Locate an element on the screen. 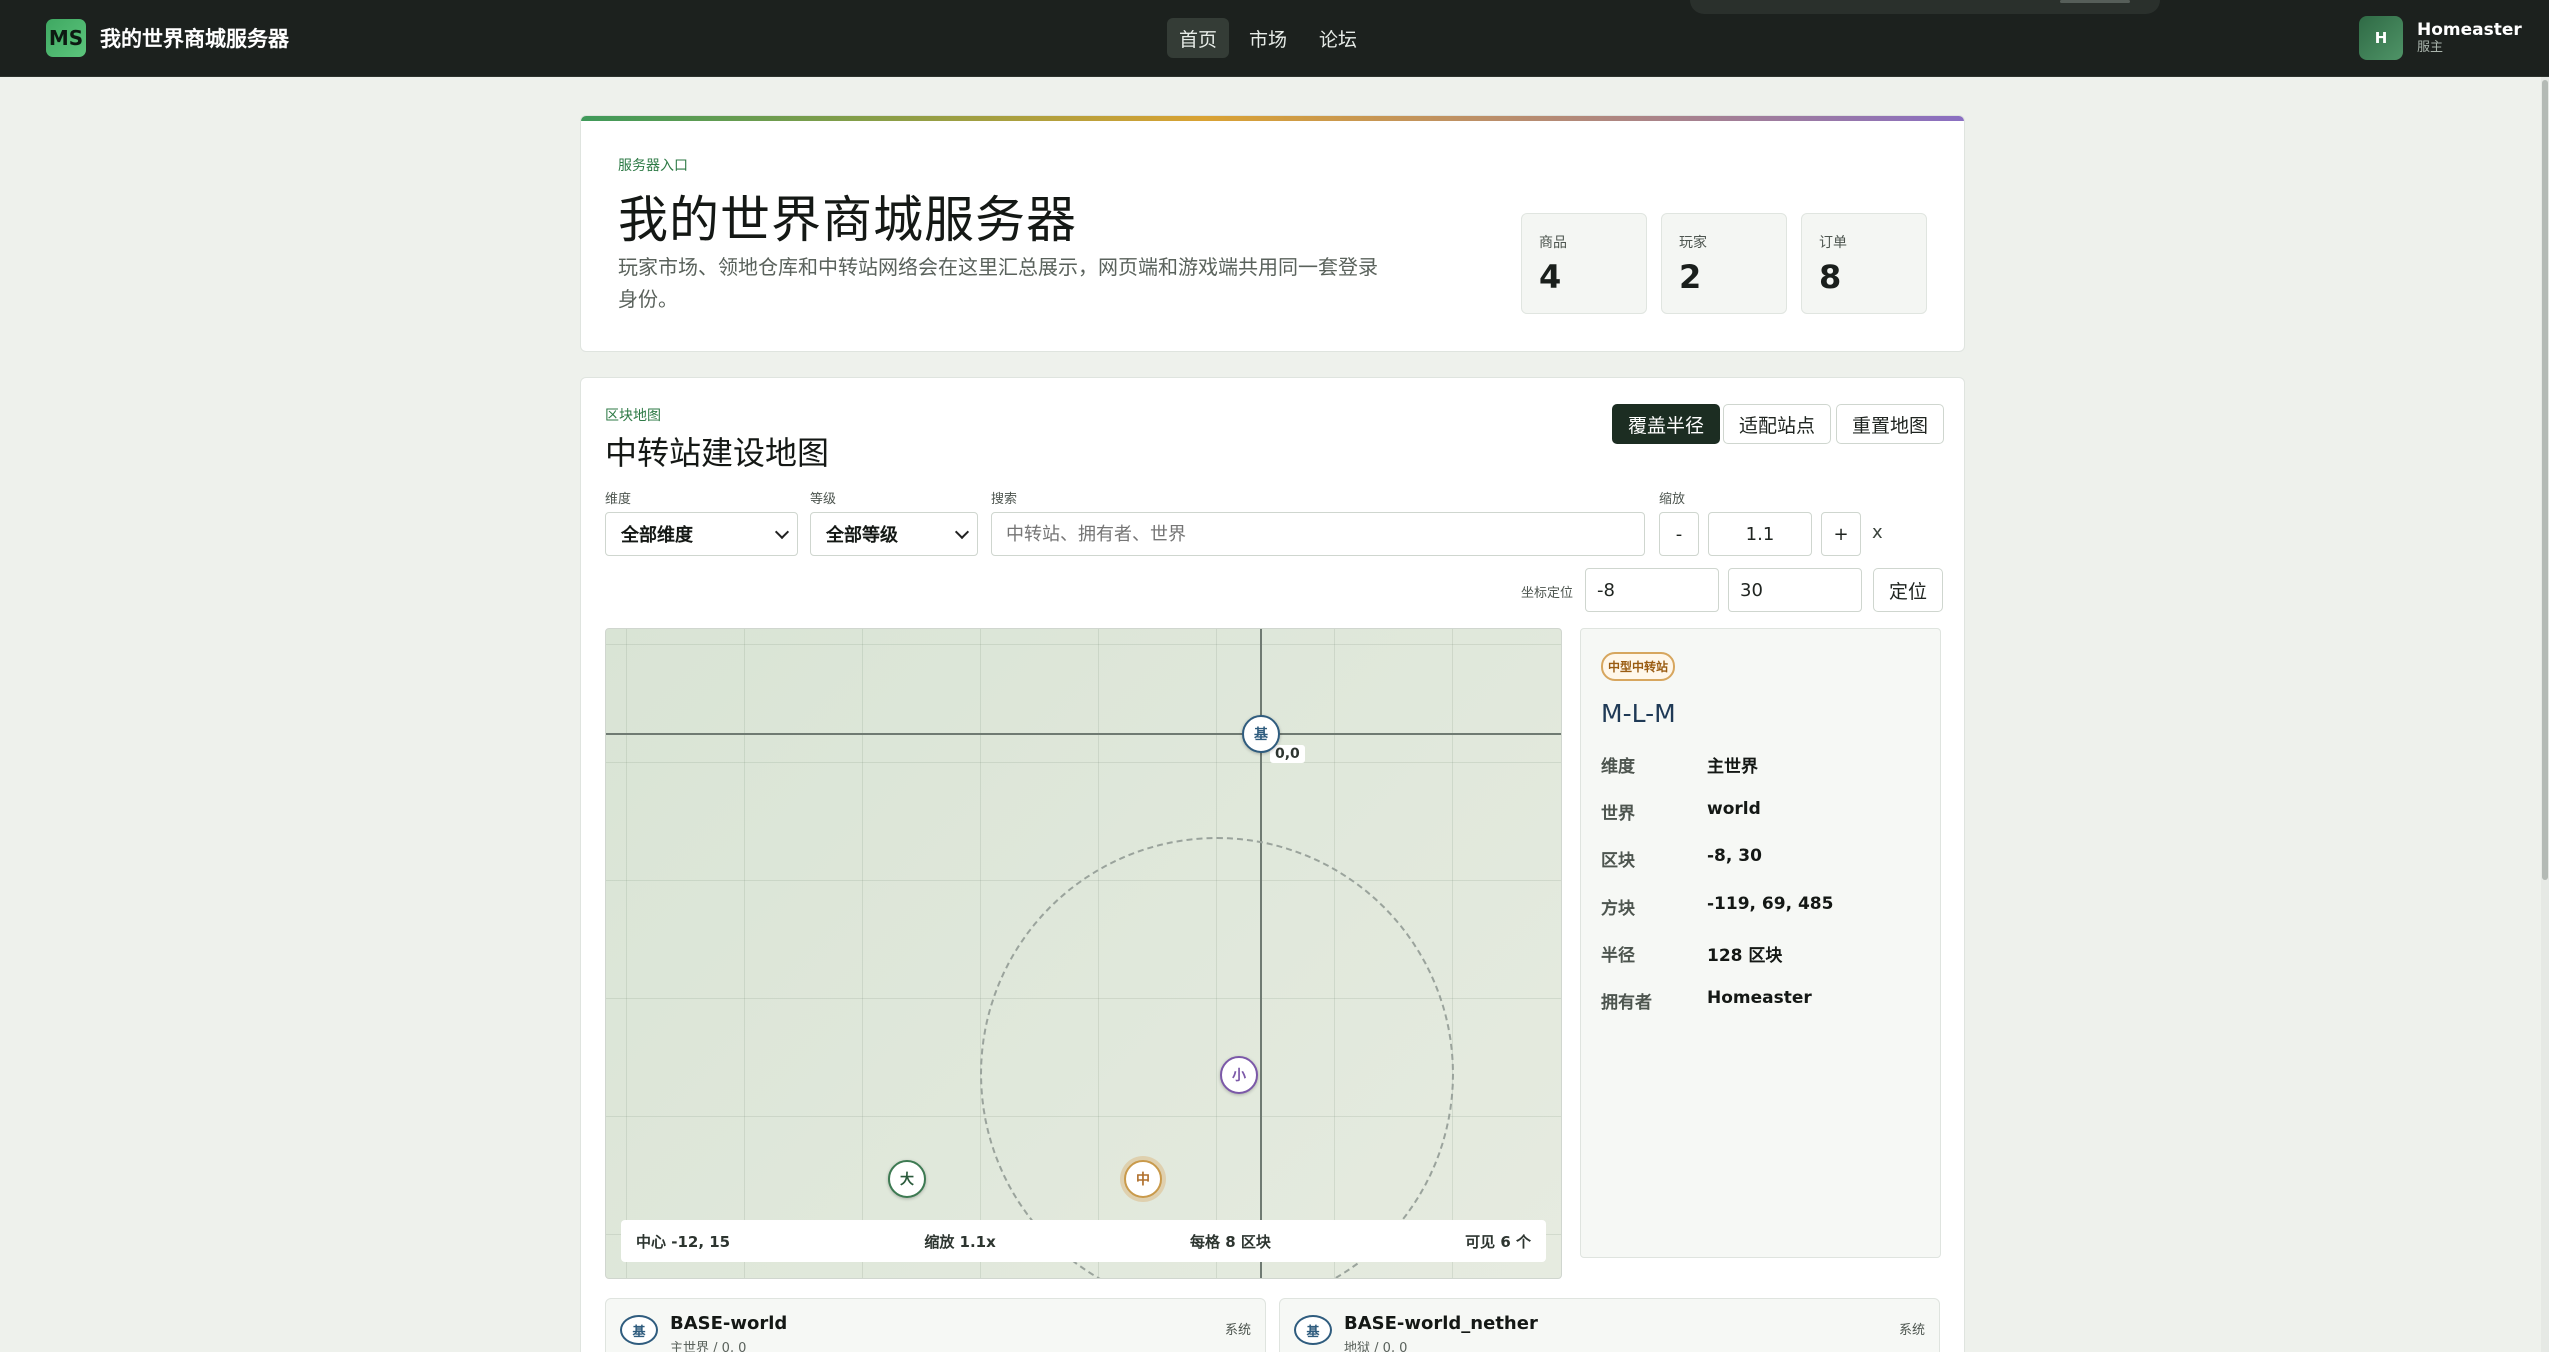 The image size is (2549, 1352). search-input is located at coordinates (1318, 534).